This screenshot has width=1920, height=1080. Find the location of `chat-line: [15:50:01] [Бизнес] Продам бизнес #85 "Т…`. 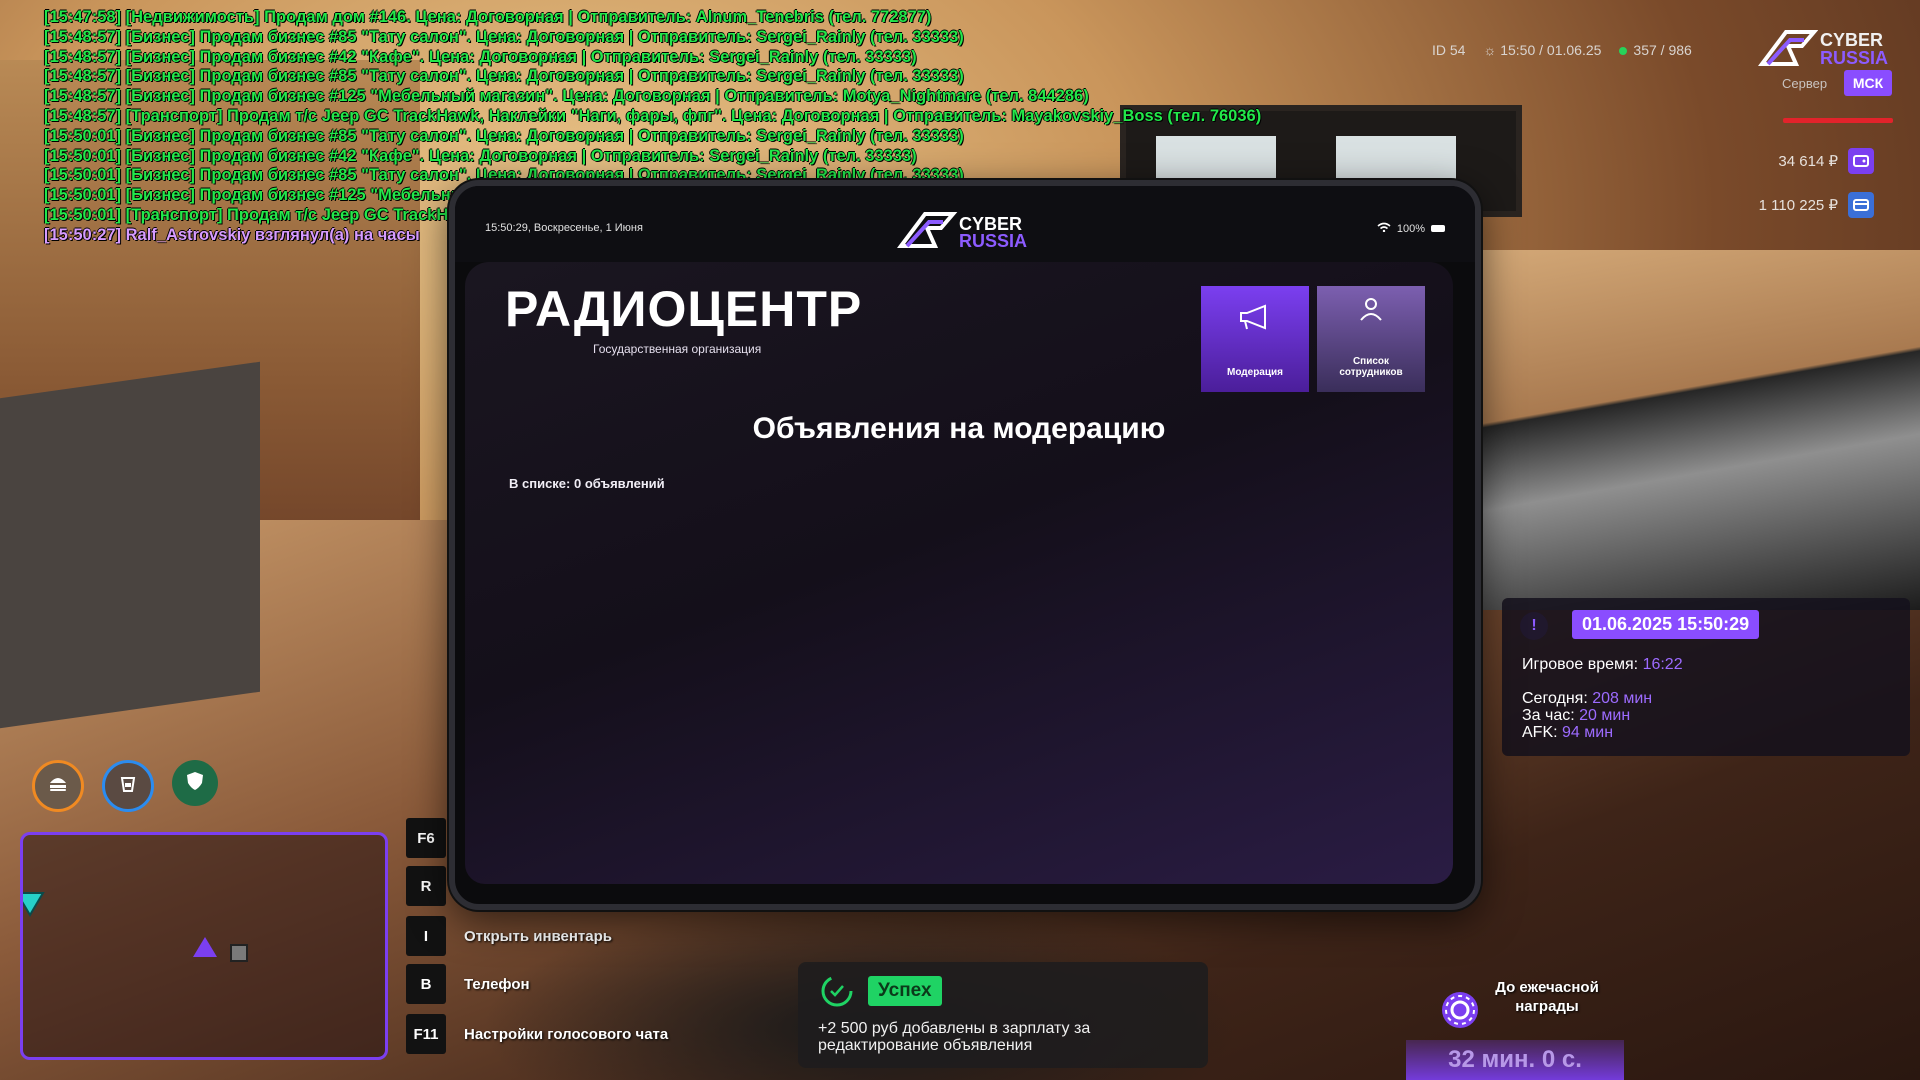

chat-line: [15:50:01] [Бизнес] Продам бизнес #85 "Т… is located at coordinates (504, 135).